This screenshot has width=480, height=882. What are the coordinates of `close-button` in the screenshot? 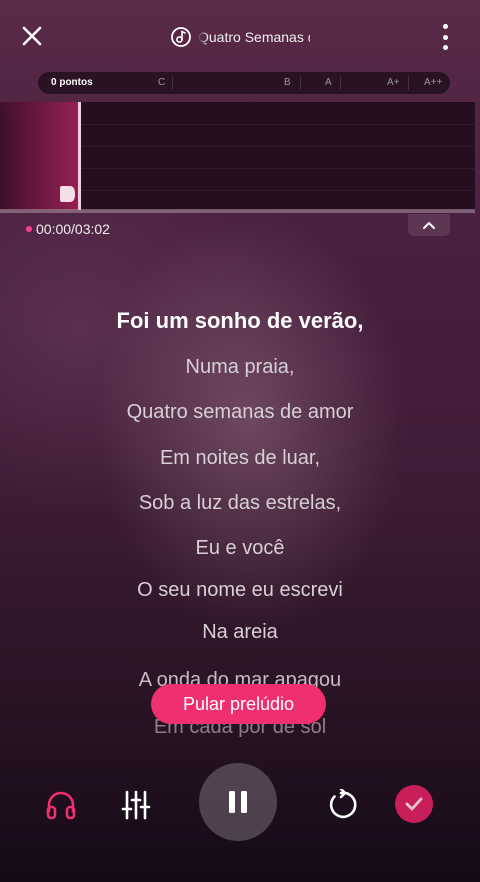 It's located at (32, 36).